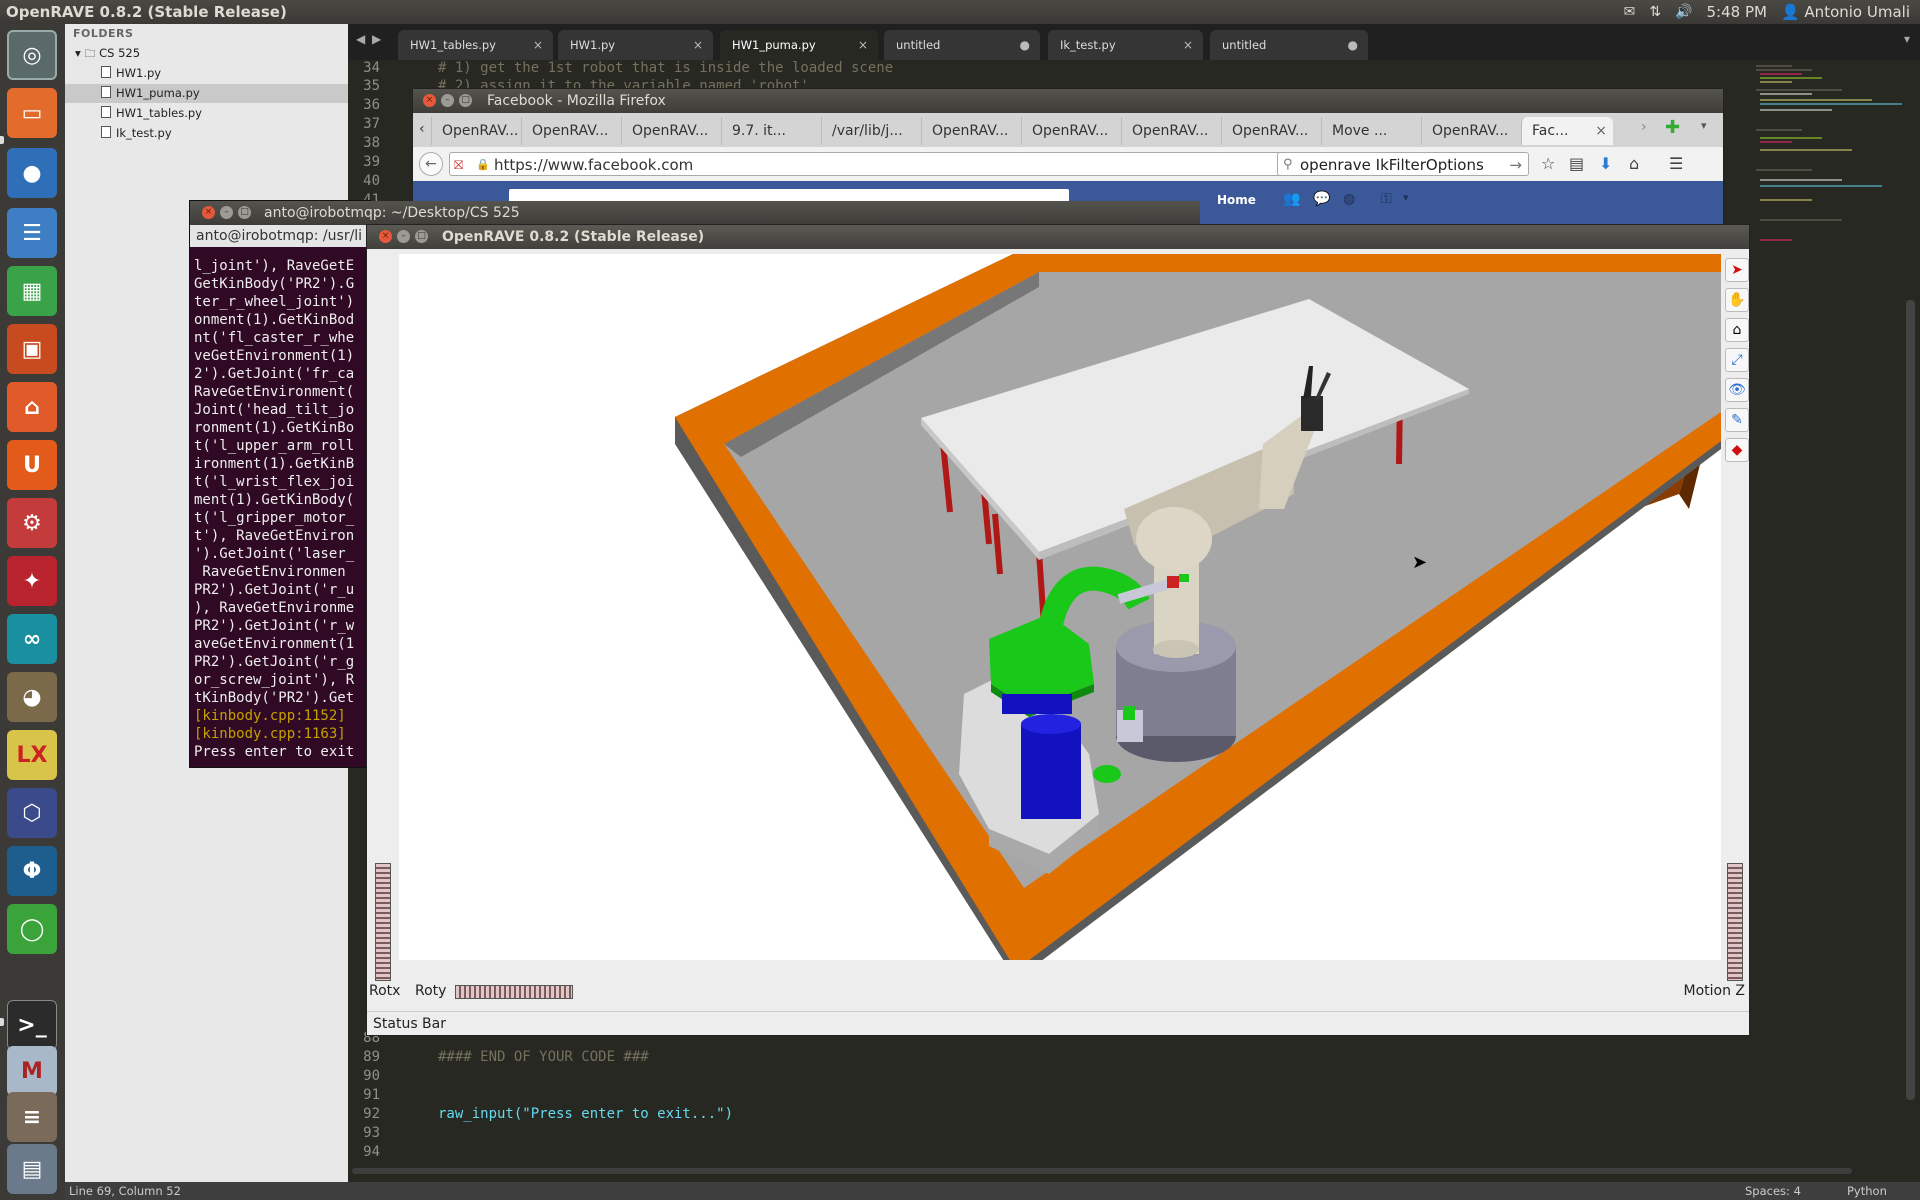  I want to click on firefox-titlebar: × – □ Facebook - Mozilla Firefox, so click(1068, 101).